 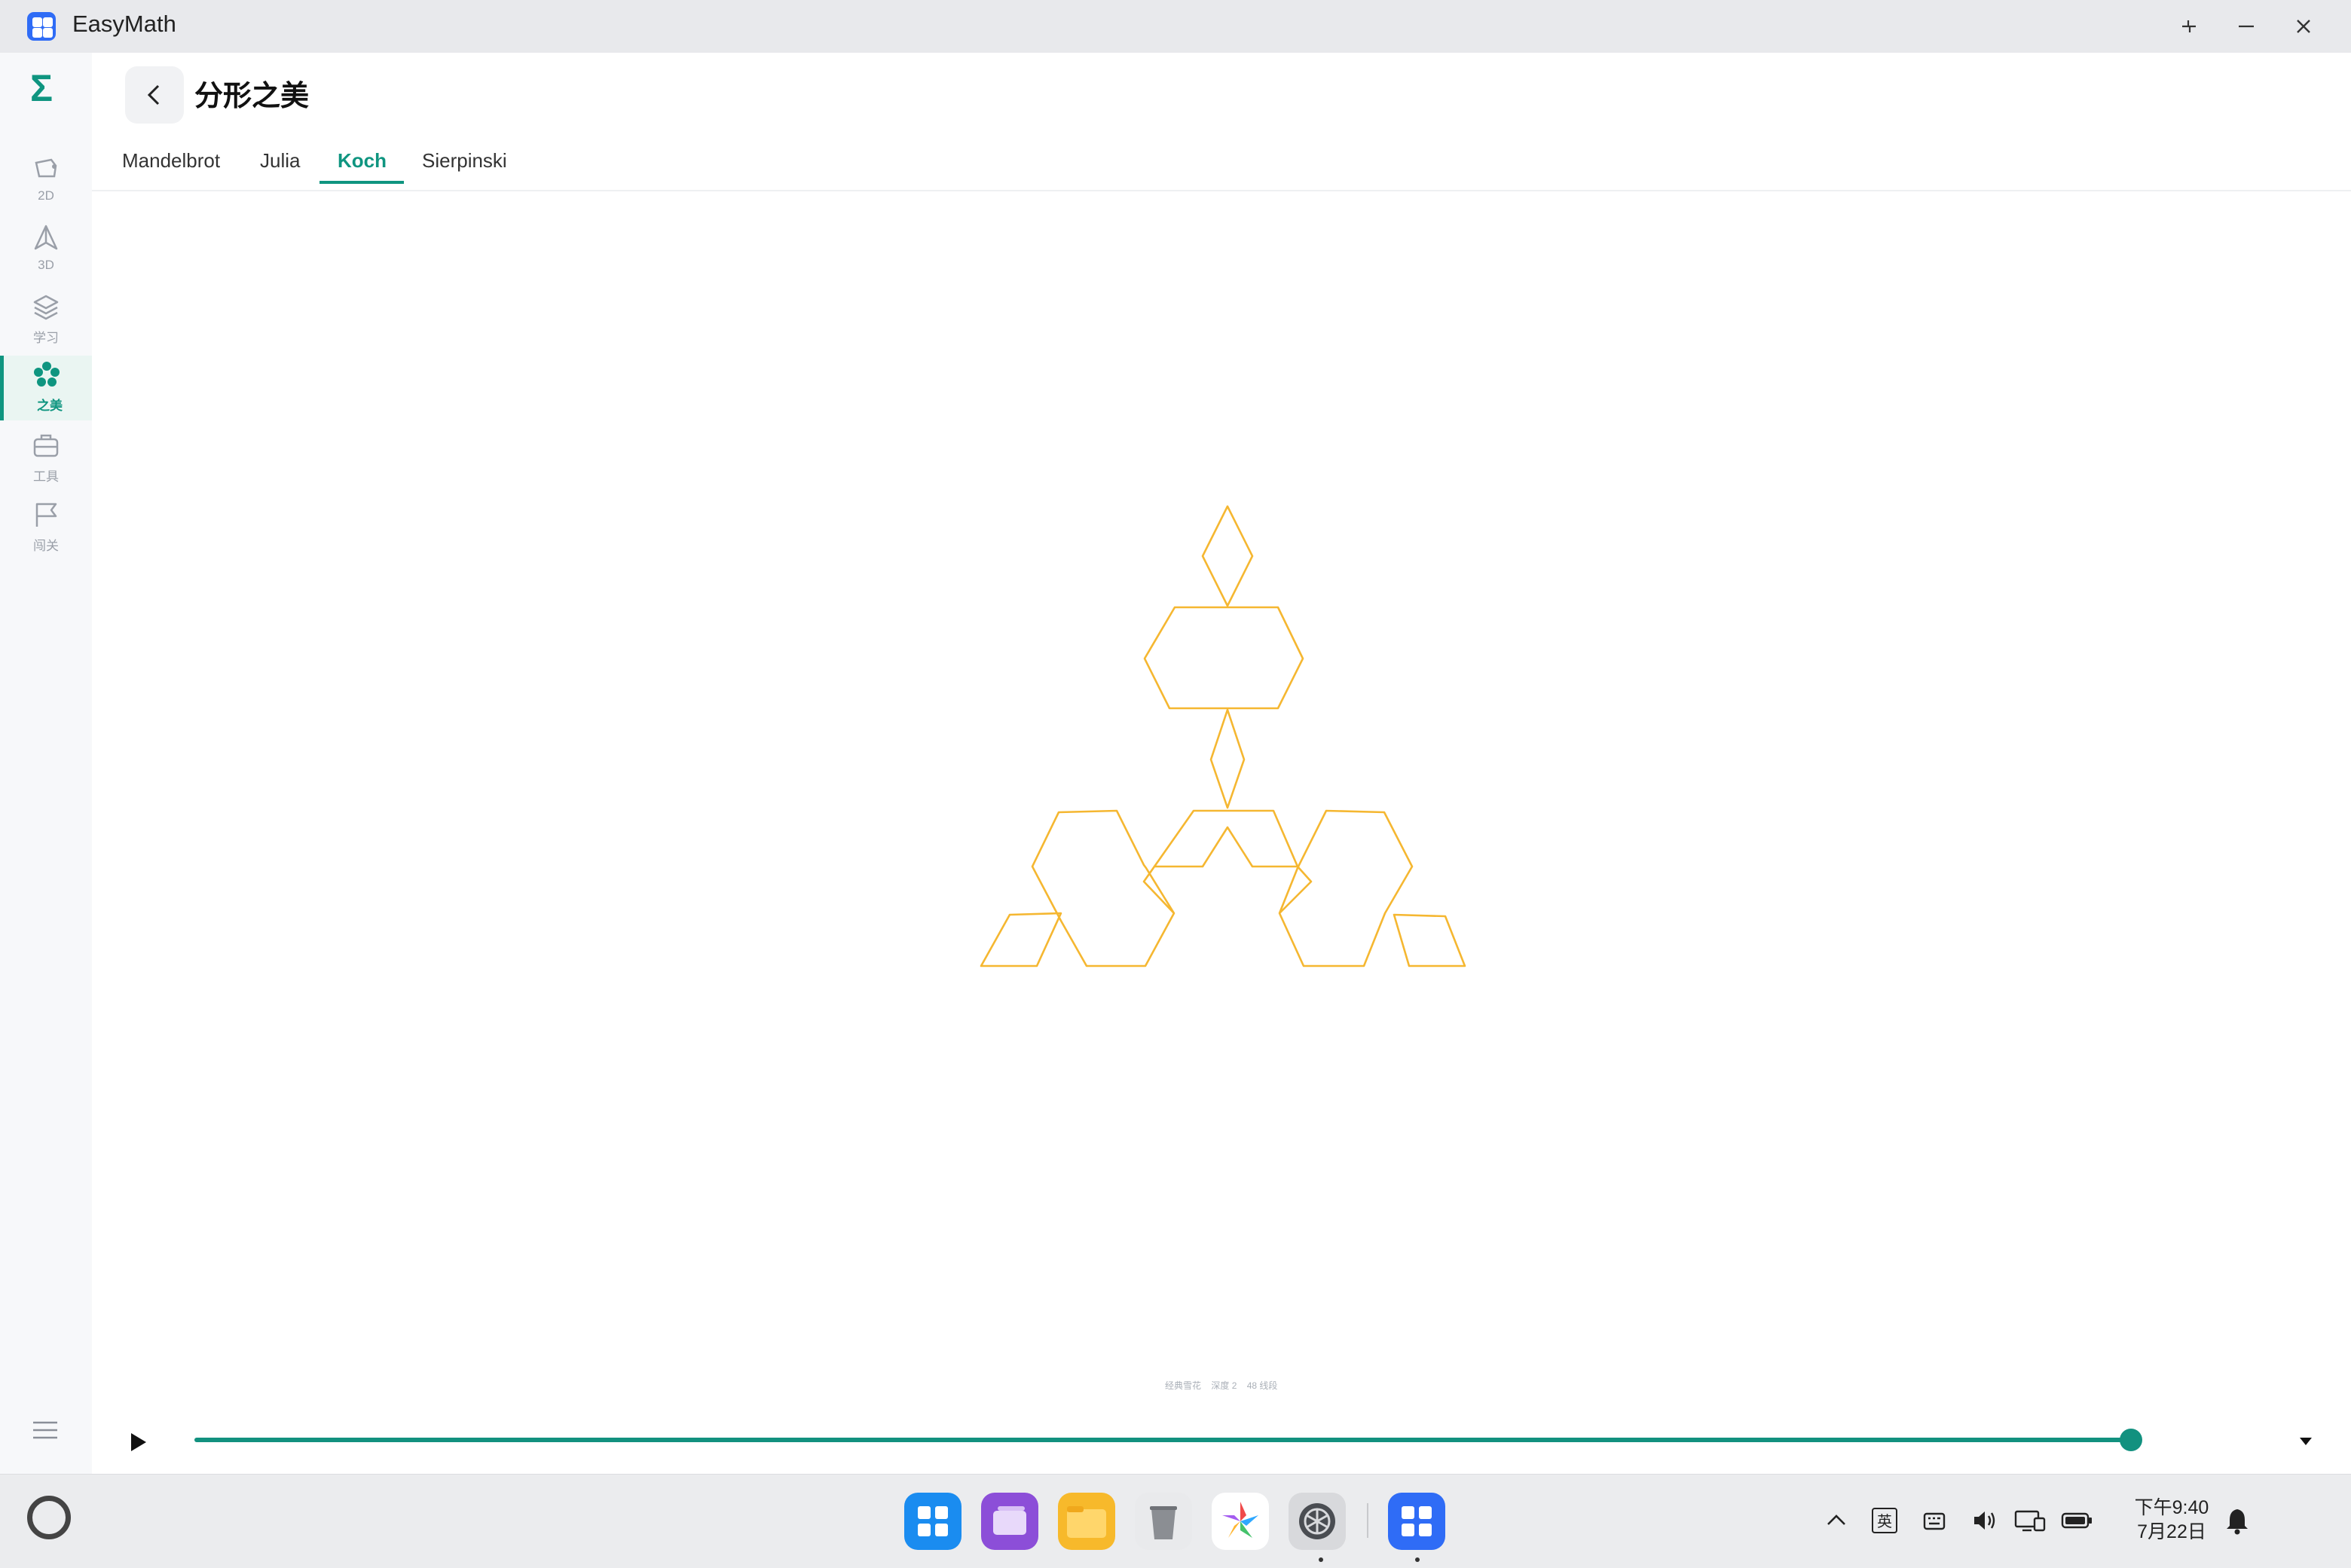 What do you see at coordinates (2076, 1520) in the screenshot?
I see `battery-icon` at bounding box center [2076, 1520].